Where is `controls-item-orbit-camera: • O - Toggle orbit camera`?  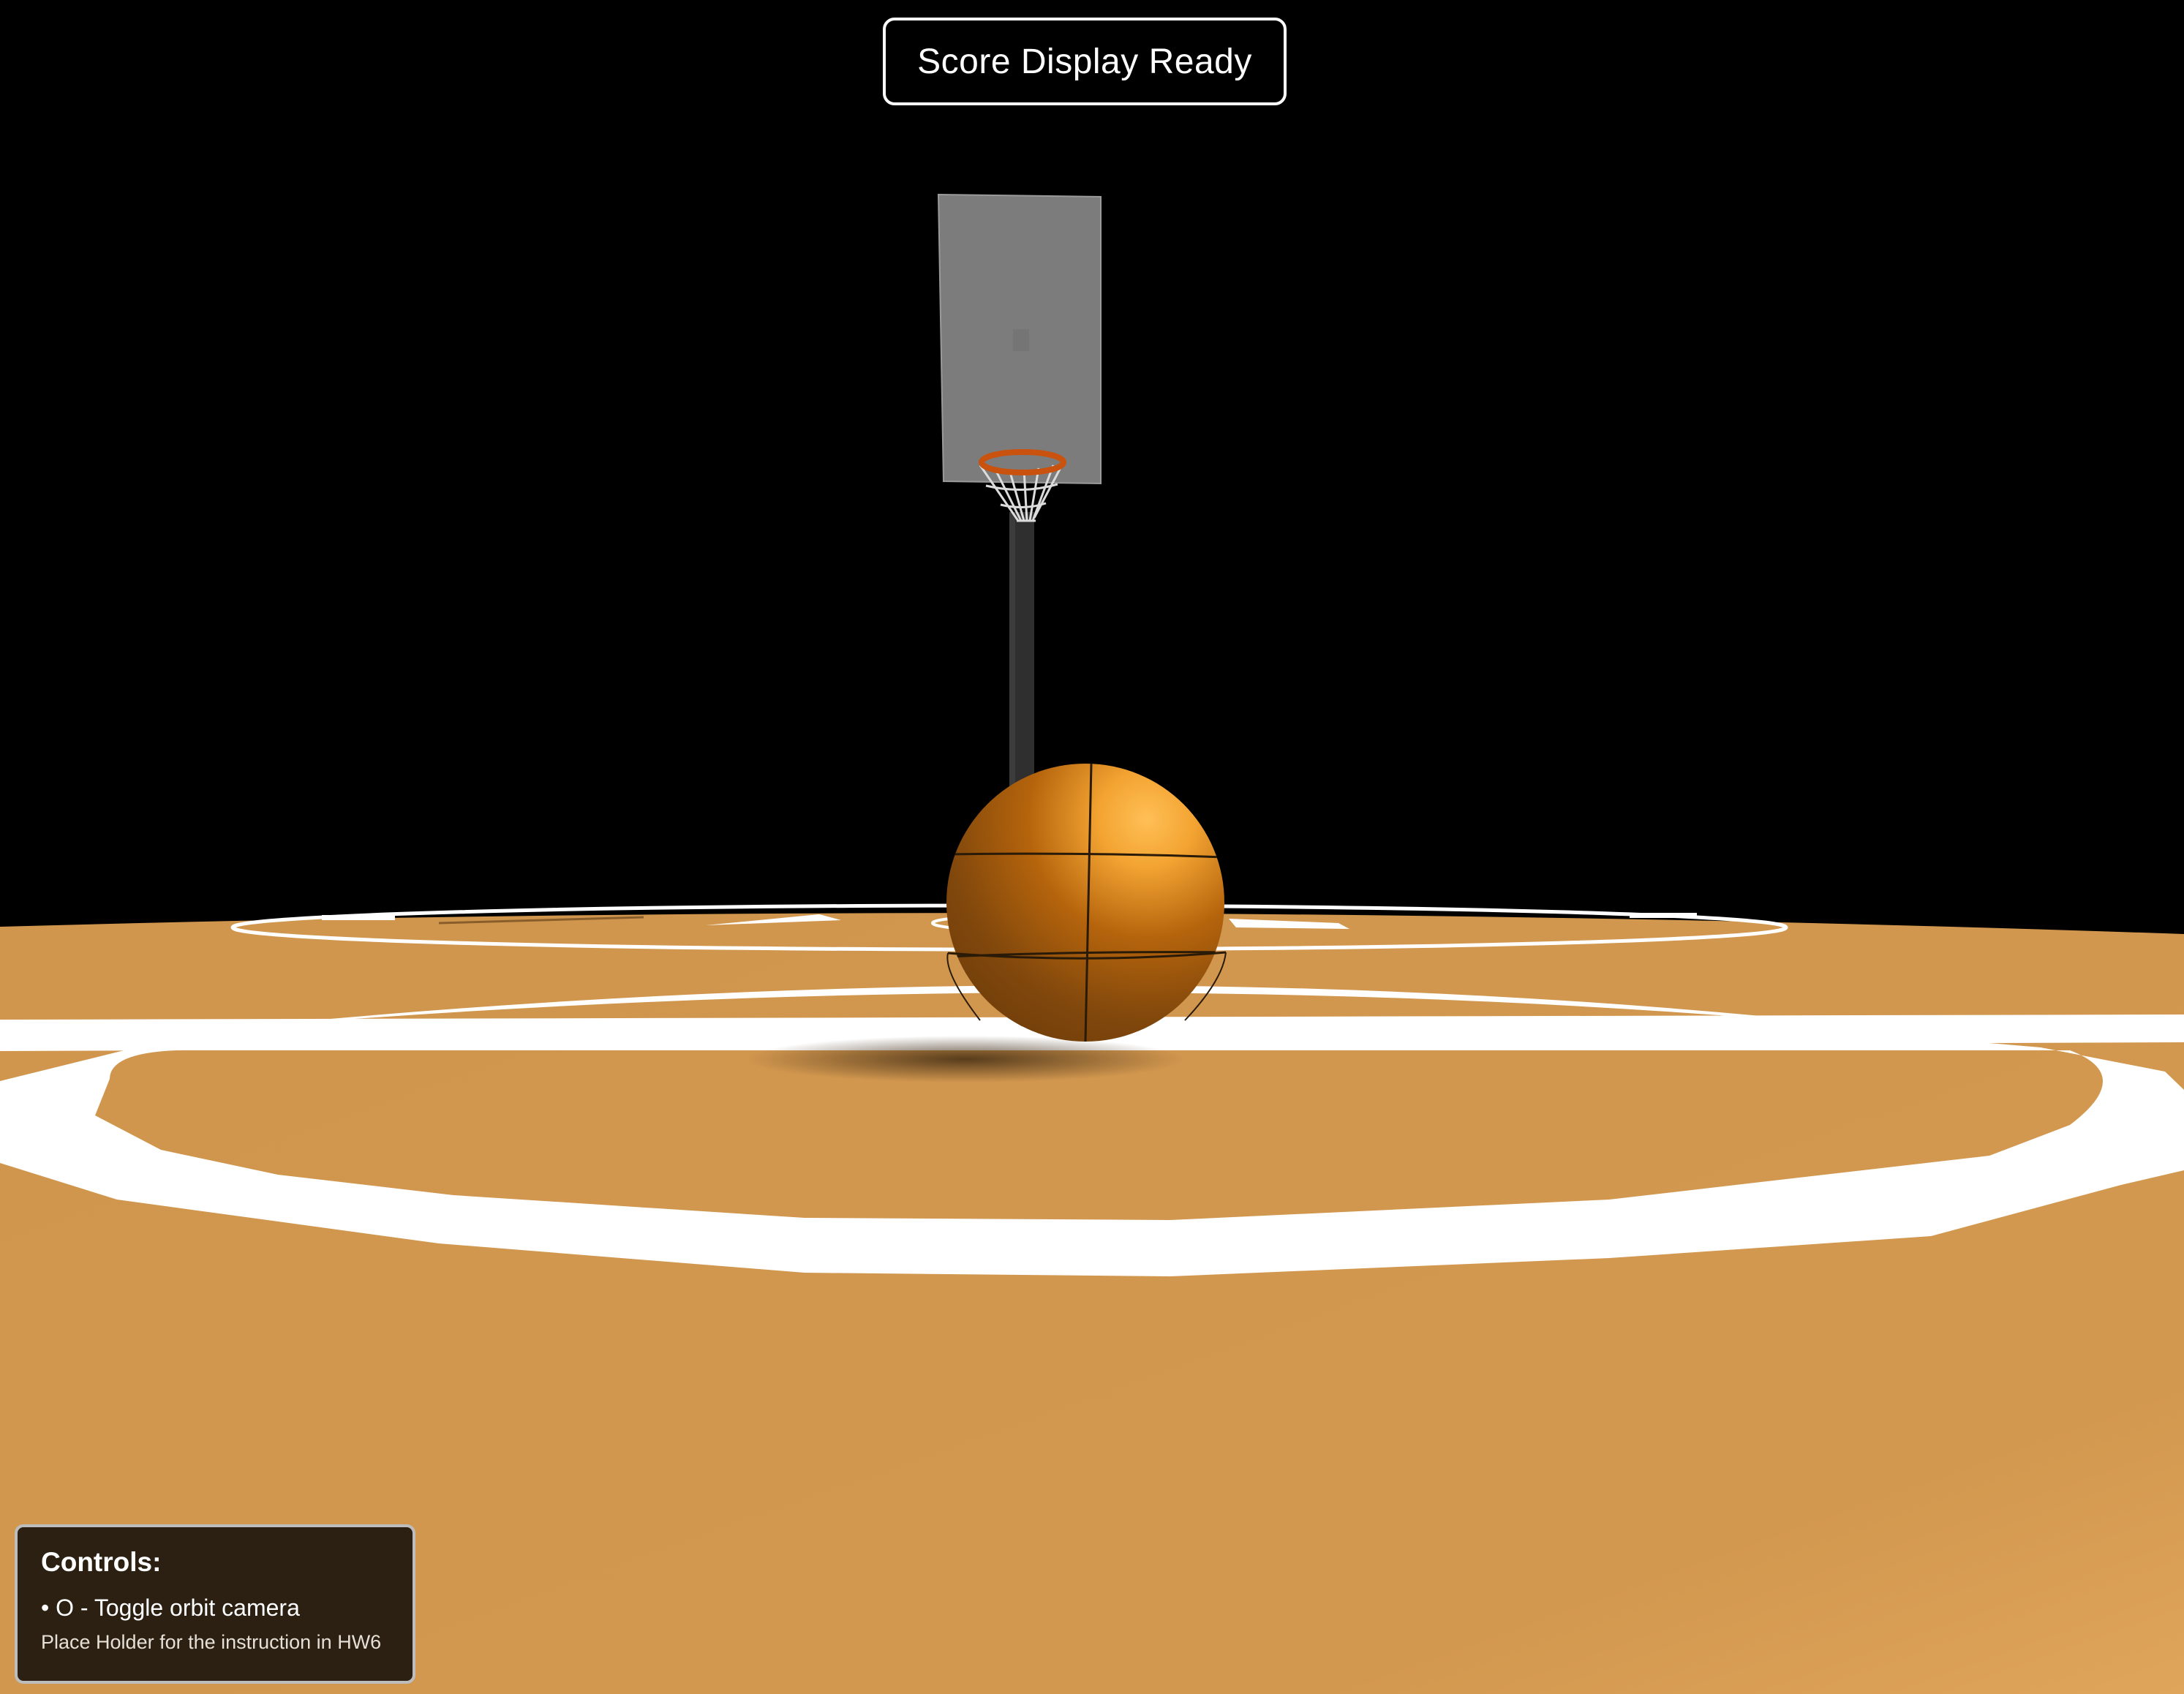 controls-item-orbit-camera: • O - Toggle orbit camera is located at coordinates (171, 1608).